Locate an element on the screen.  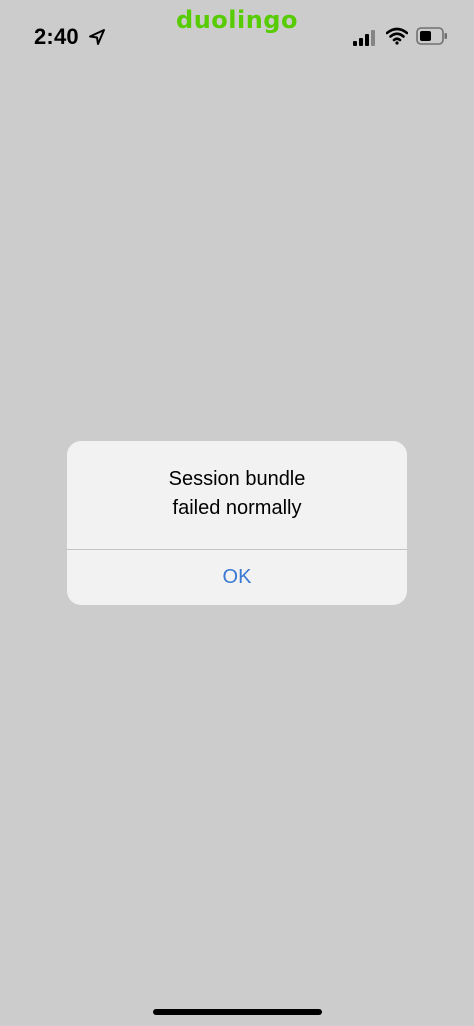
alert-message-line-1: Session bundle is located at coordinates (237, 479).